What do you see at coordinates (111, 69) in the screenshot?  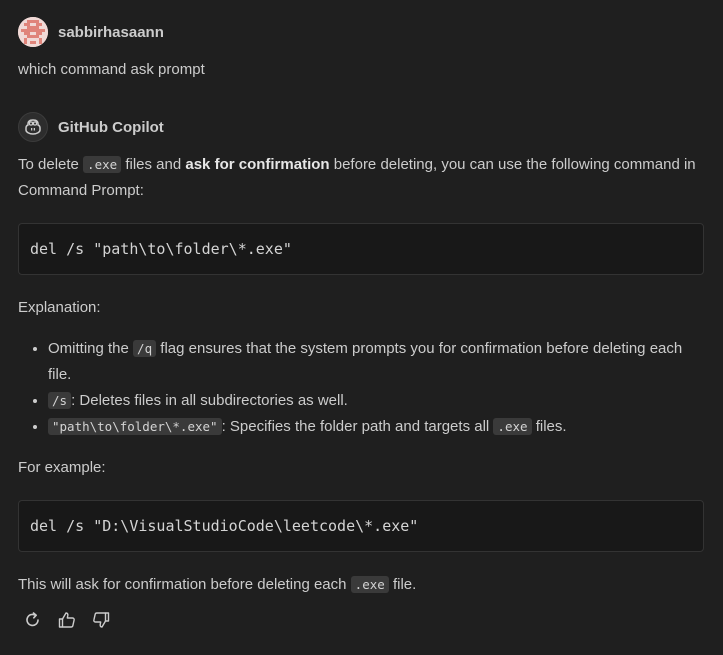 I see `user-message: which command ask prompt` at bounding box center [111, 69].